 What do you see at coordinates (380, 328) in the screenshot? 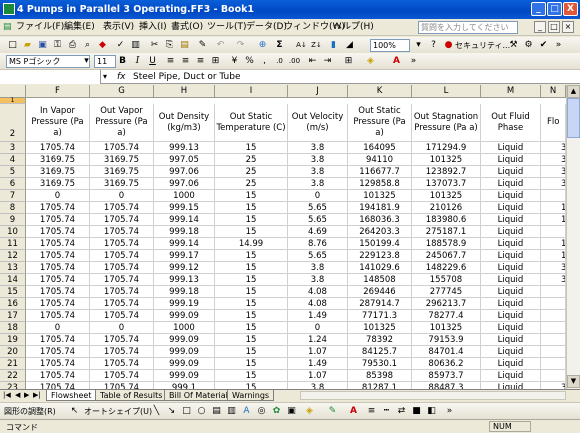
I see `table-cell: 101325` at bounding box center [380, 328].